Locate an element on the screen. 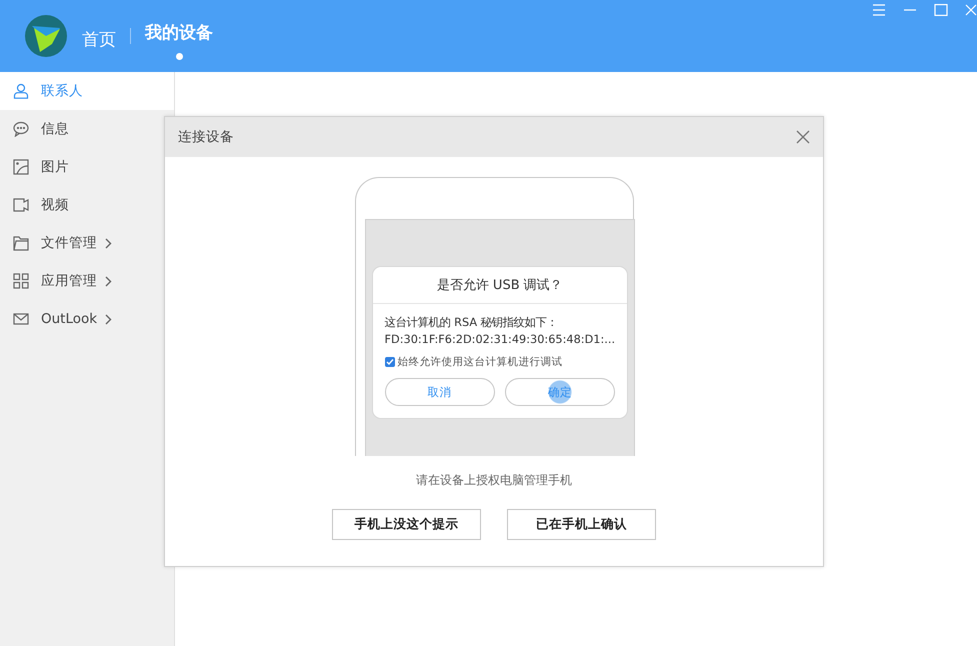  sidebar-item: OutLook is located at coordinates (87, 319).